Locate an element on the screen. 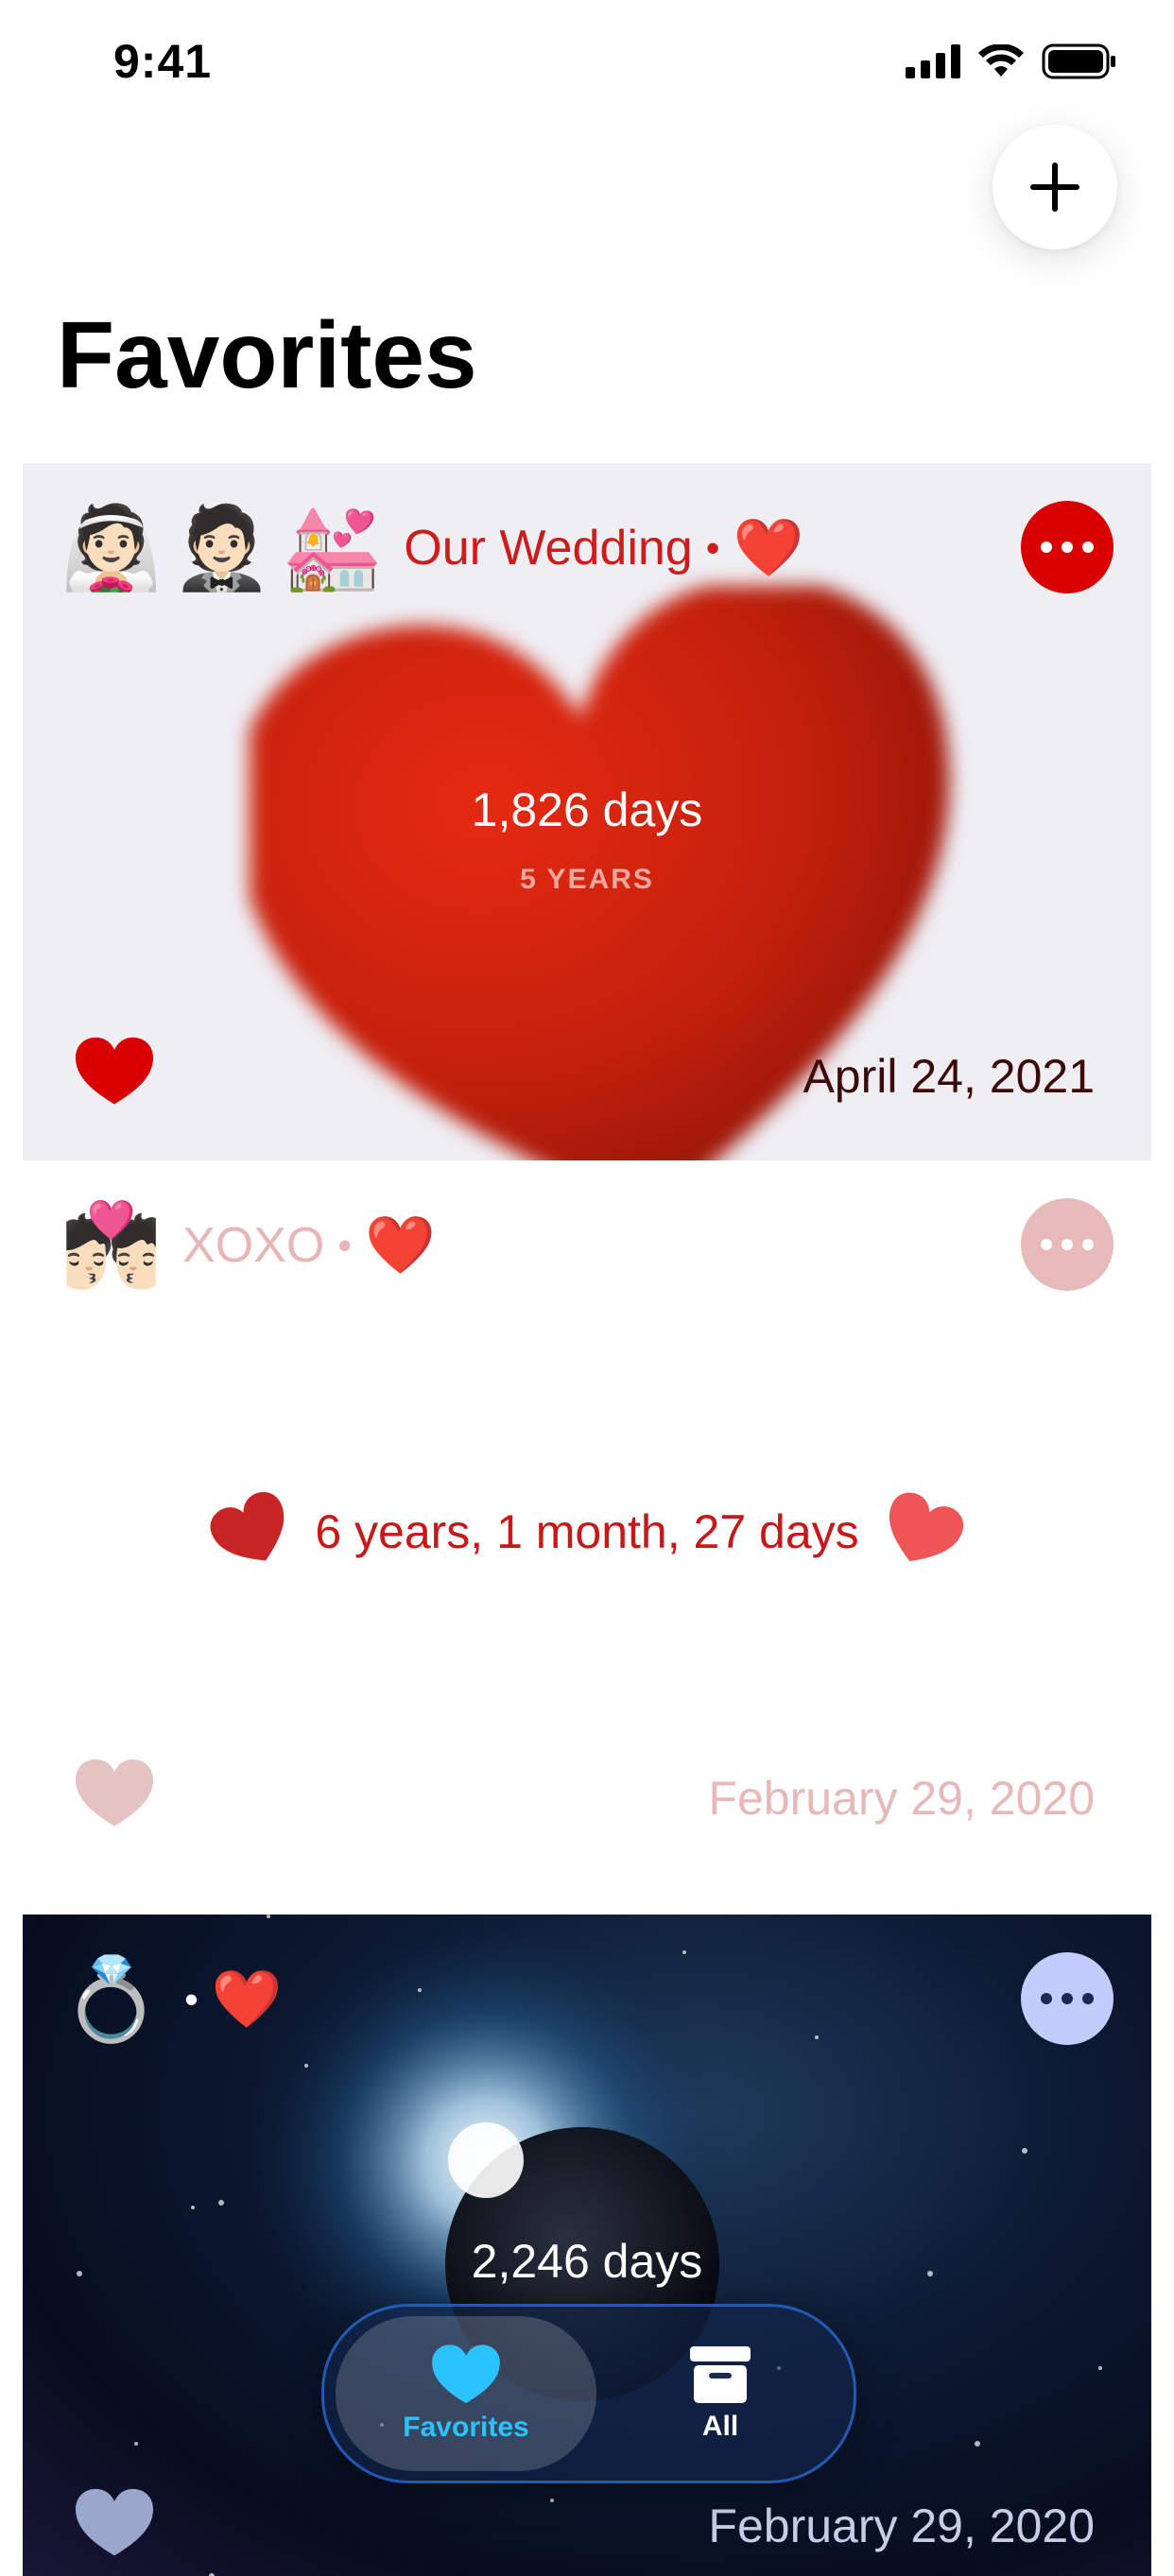  page-title: Favorites is located at coordinates (267, 355).